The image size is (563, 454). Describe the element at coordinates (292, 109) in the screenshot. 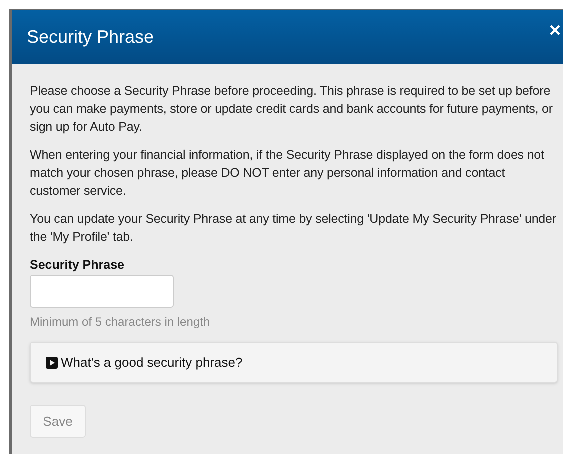

I see `info-paragraph: Please choose a Security Phrase before proceeding. This phrase is required to be set up before you can make payments, store or update credit cards and bank accounts for future payments, or sign up for Auto Pay.` at that location.